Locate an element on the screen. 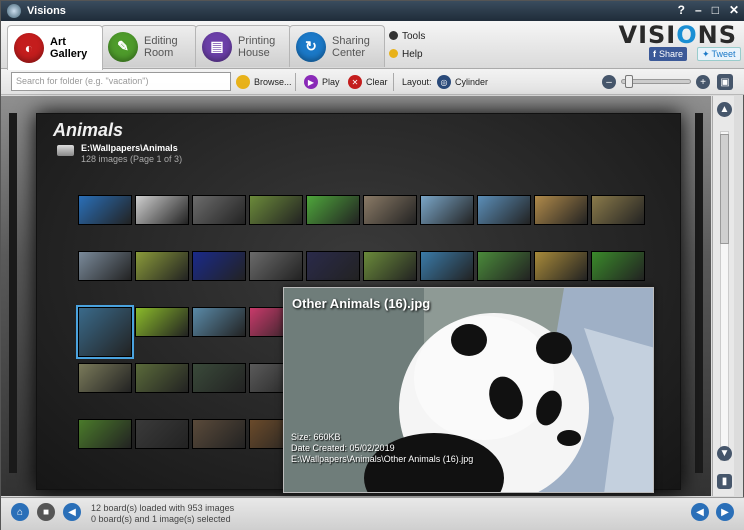 The width and height of the screenshot is (744, 530). tab-label: House is located at coordinates (254, 52).